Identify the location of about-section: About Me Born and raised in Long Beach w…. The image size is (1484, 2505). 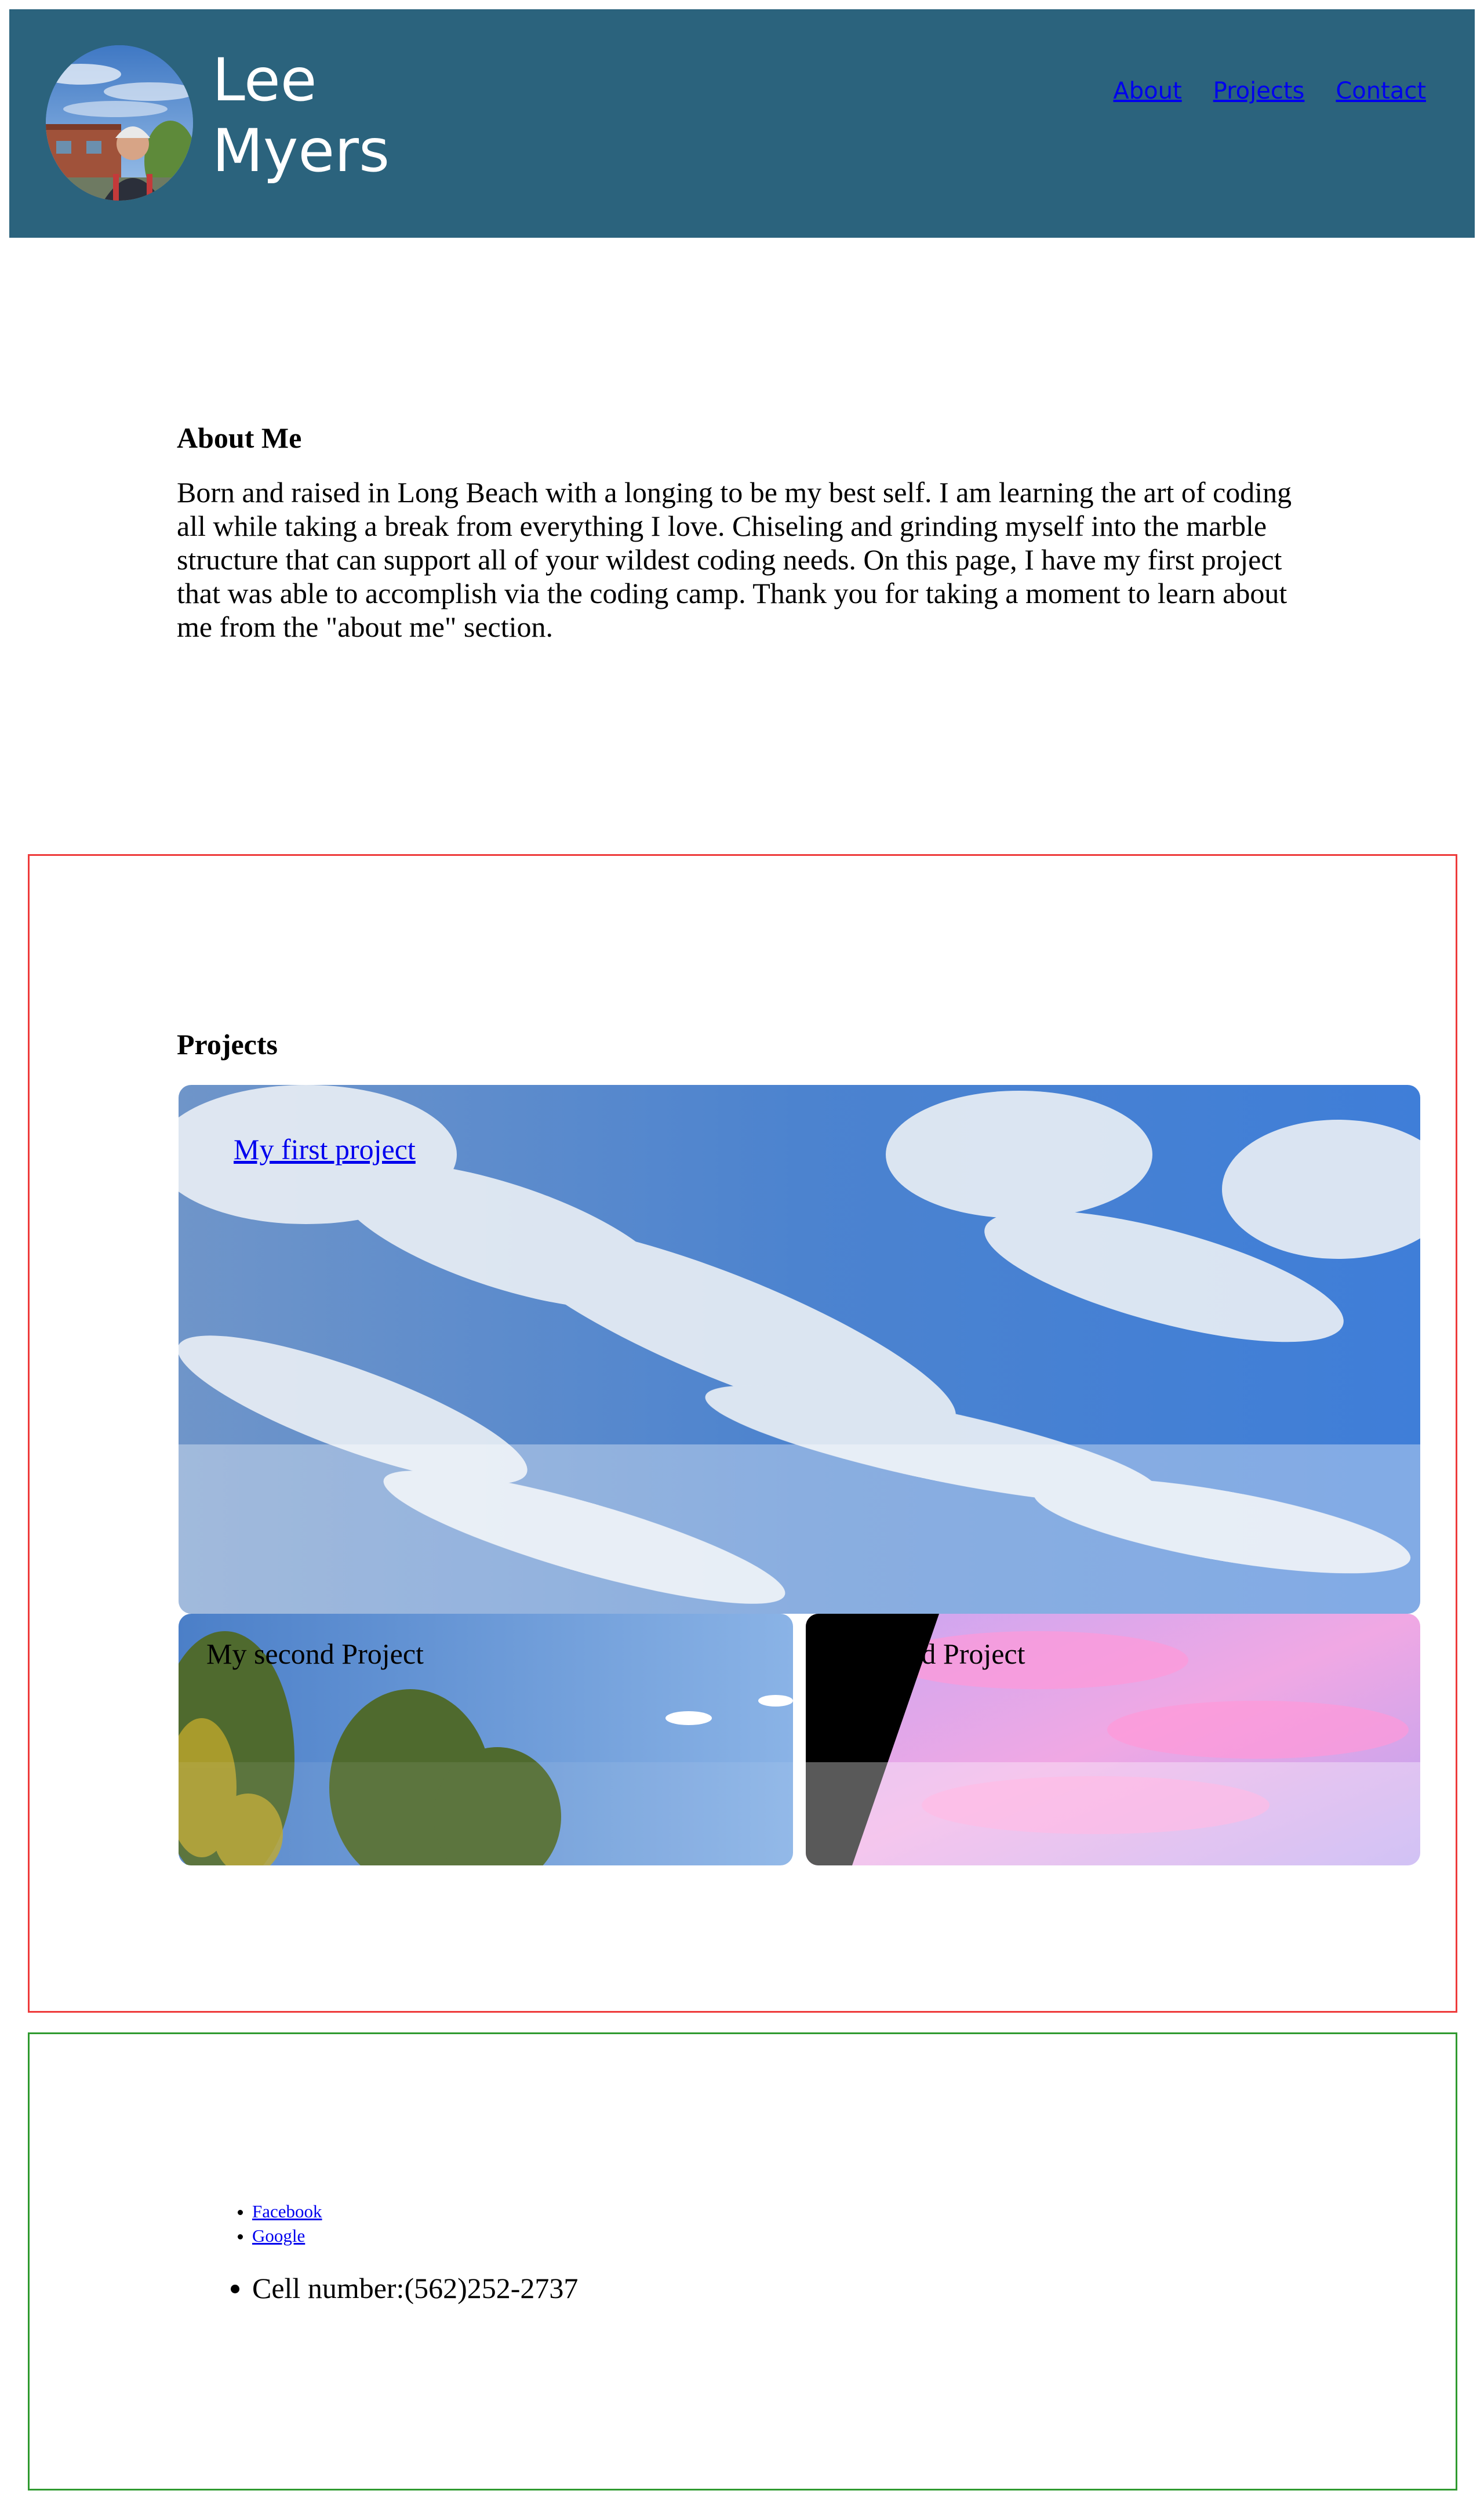
(742, 531).